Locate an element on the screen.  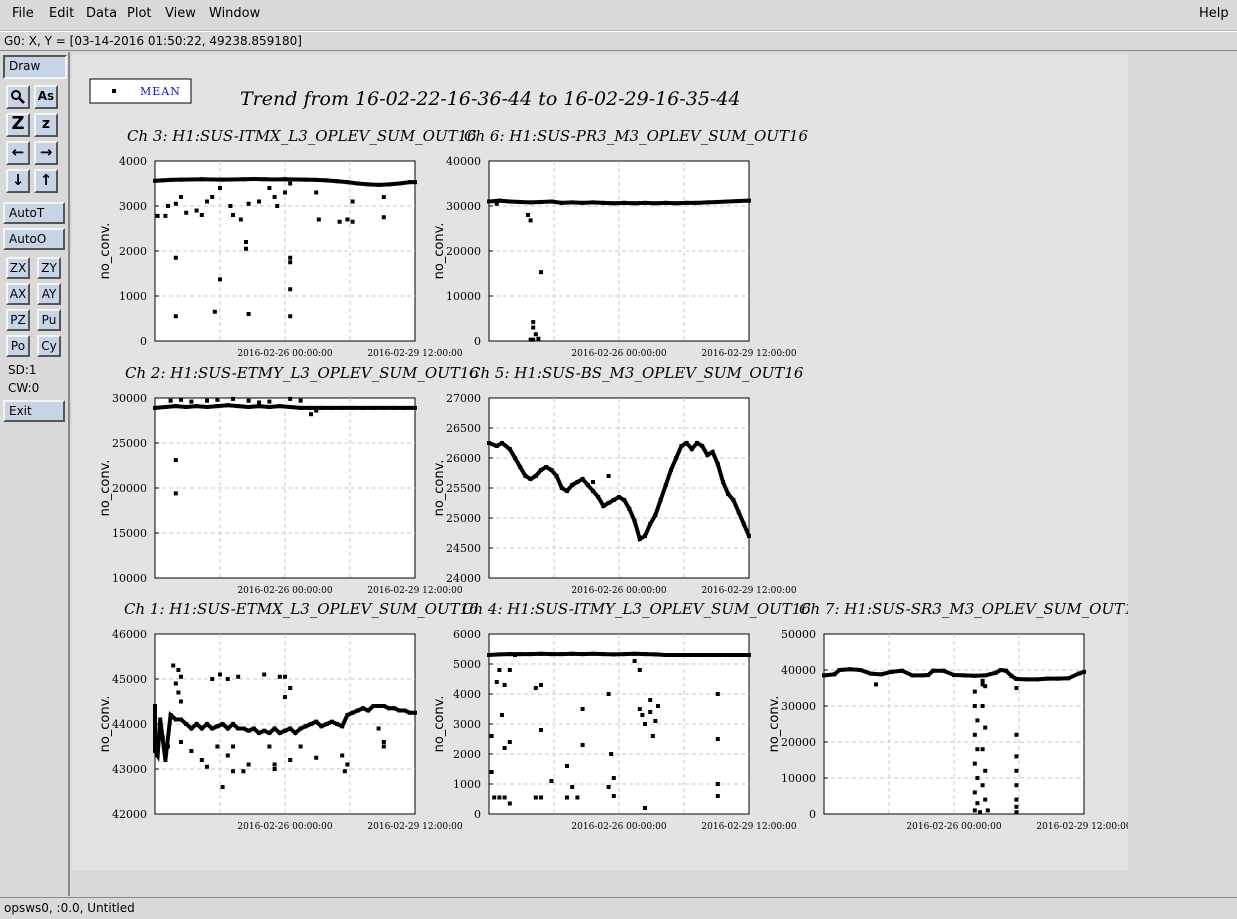
autoo-button: AutoO is located at coordinates (34, 239).